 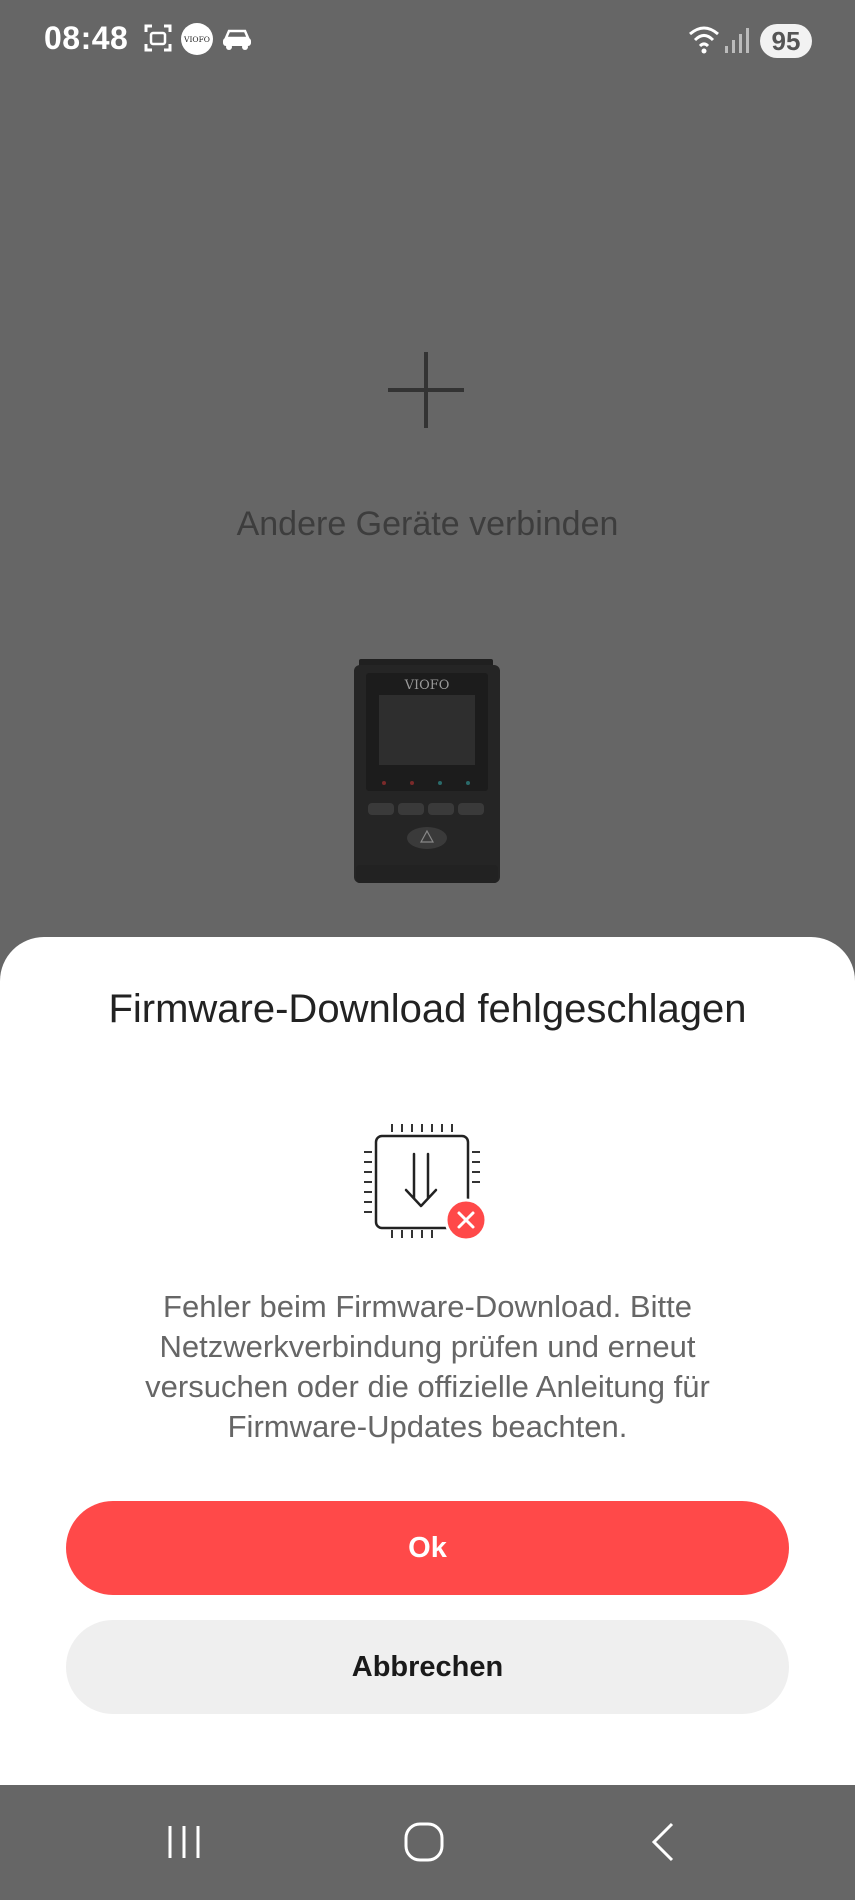 What do you see at coordinates (427, 1009) in the screenshot?
I see `dialog-title: Firmware-Download fehlgeschlagen` at bounding box center [427, 1009].